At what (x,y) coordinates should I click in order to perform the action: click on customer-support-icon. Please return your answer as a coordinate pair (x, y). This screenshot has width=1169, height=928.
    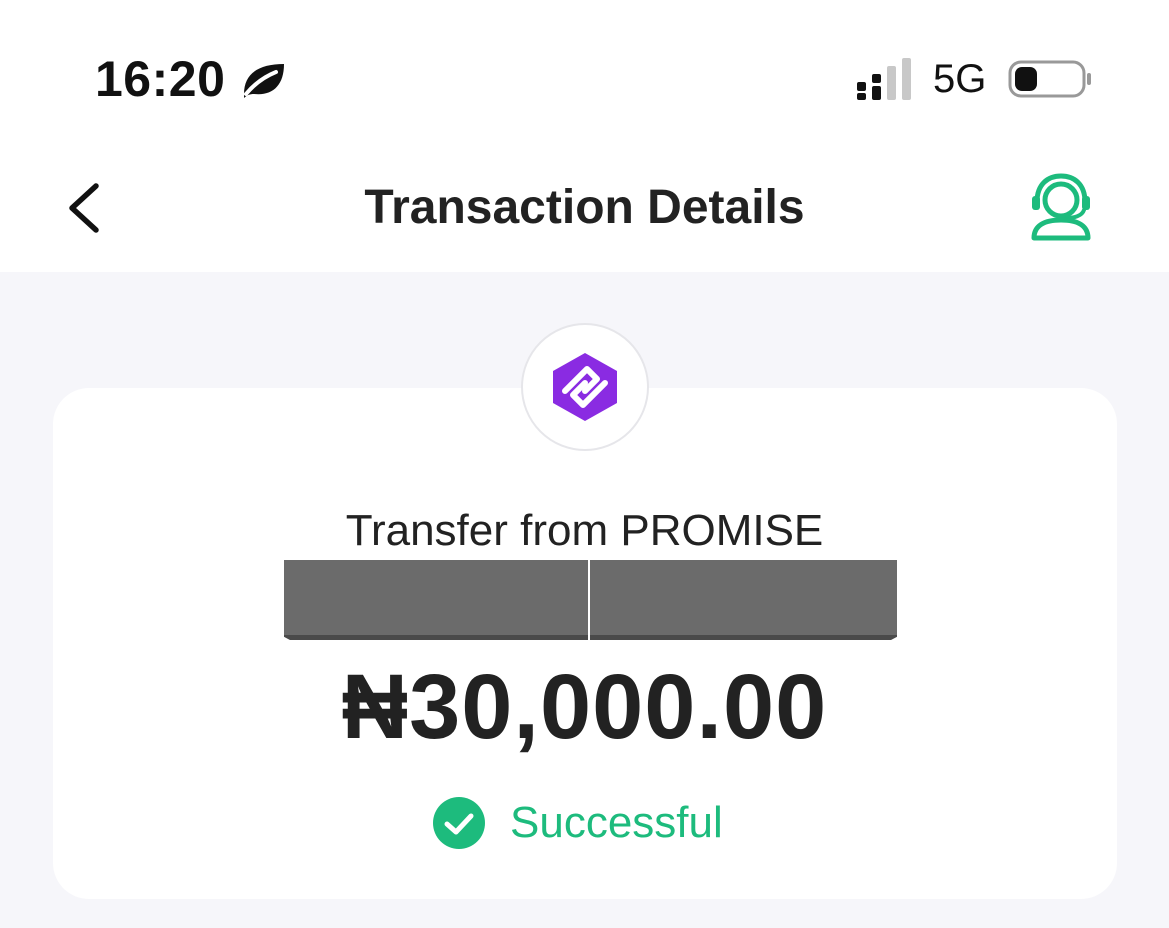
    Looking at the image, I should click on (1061, 207).